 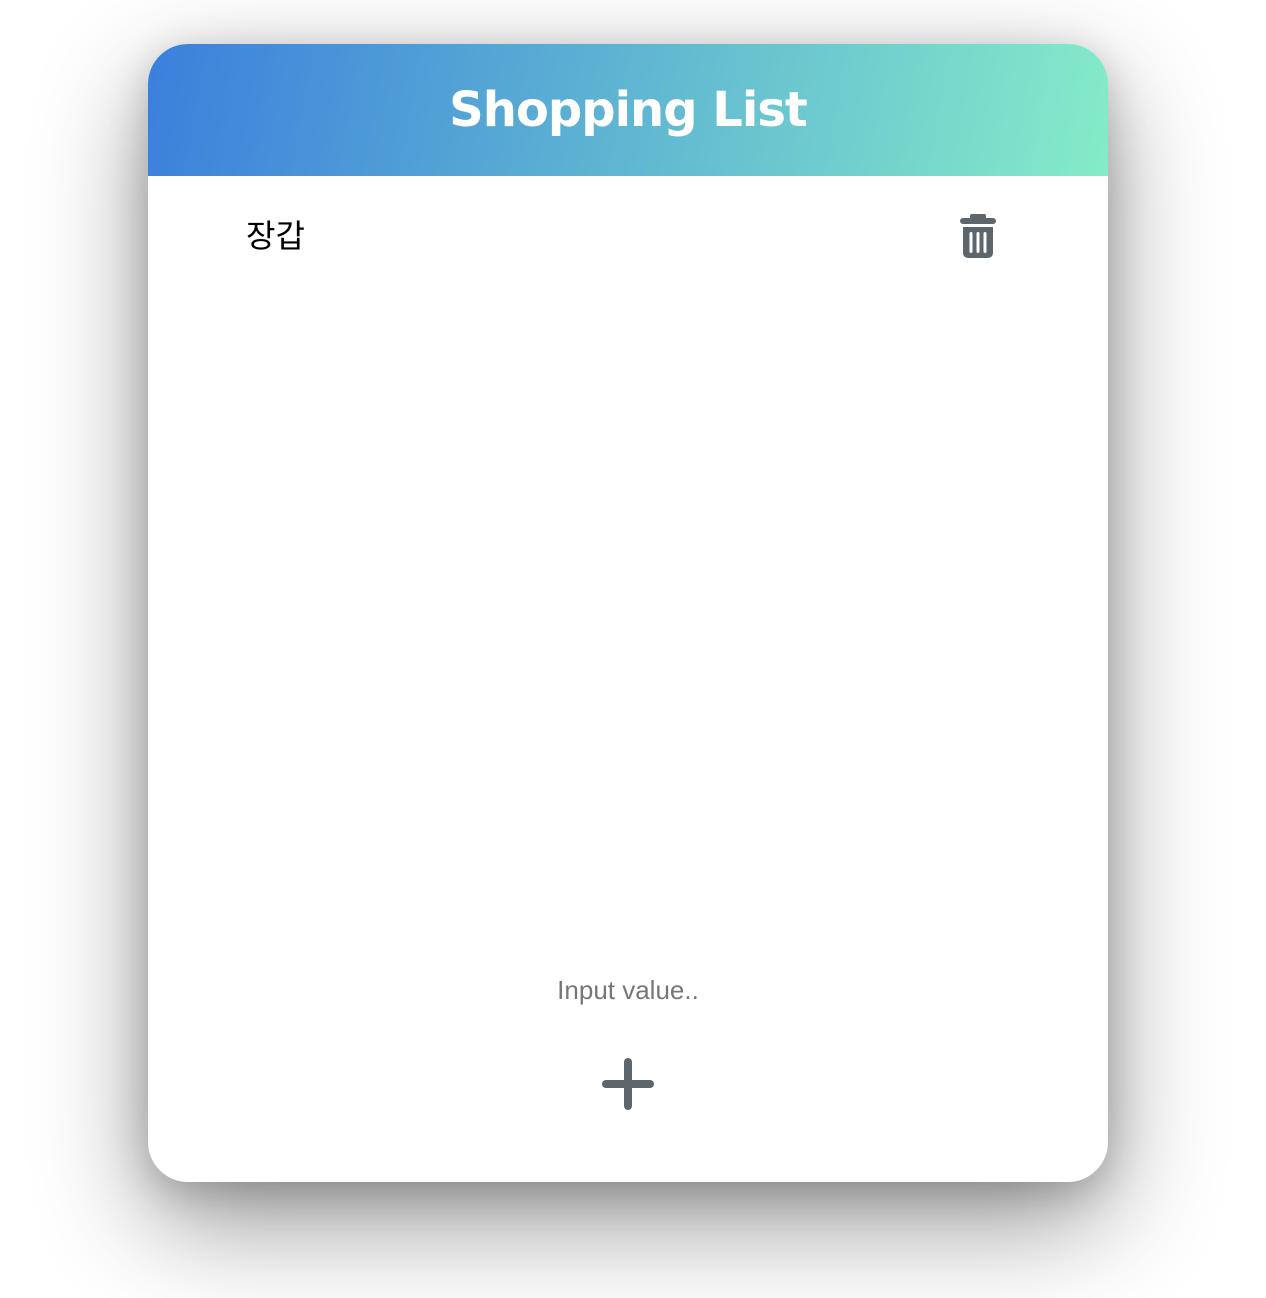 I want to click on add-item-button, so click(x=628, y=1084).